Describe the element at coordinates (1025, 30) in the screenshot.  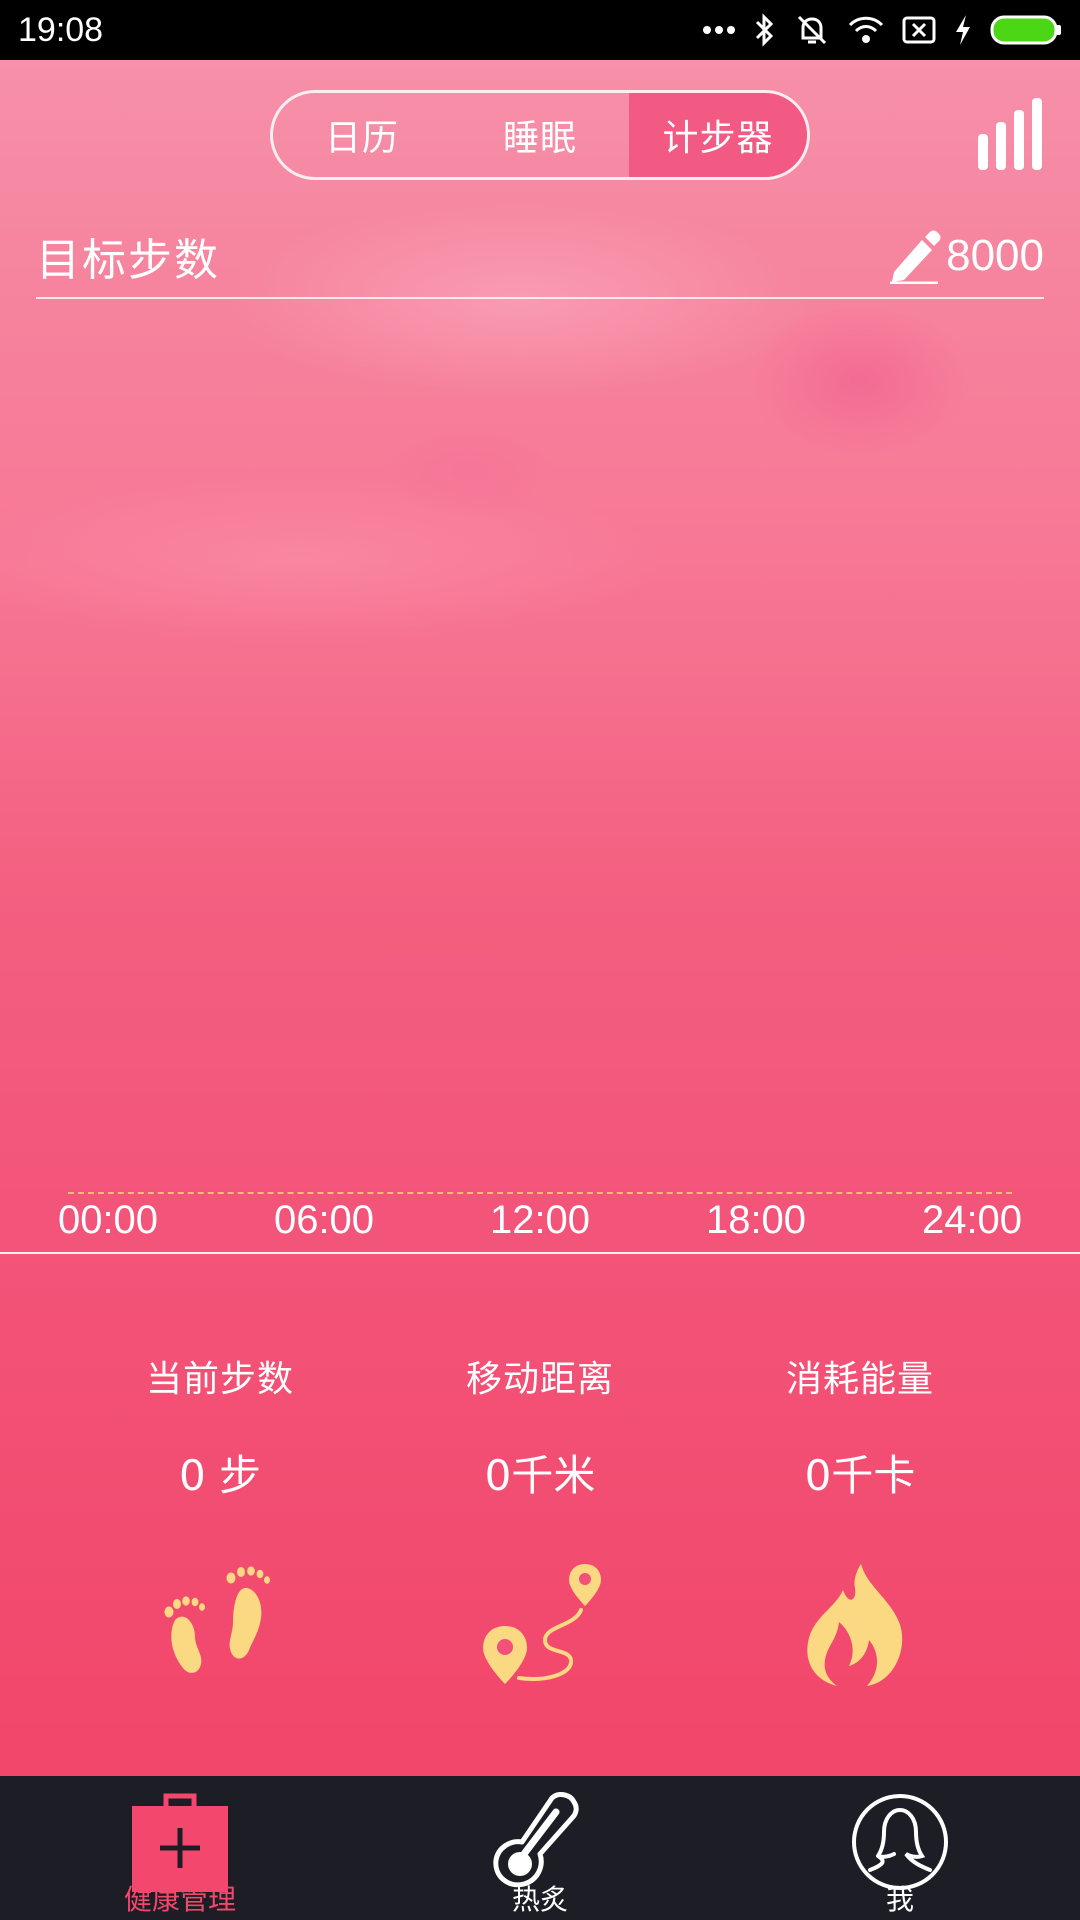
I see `battery-icon` at that location.